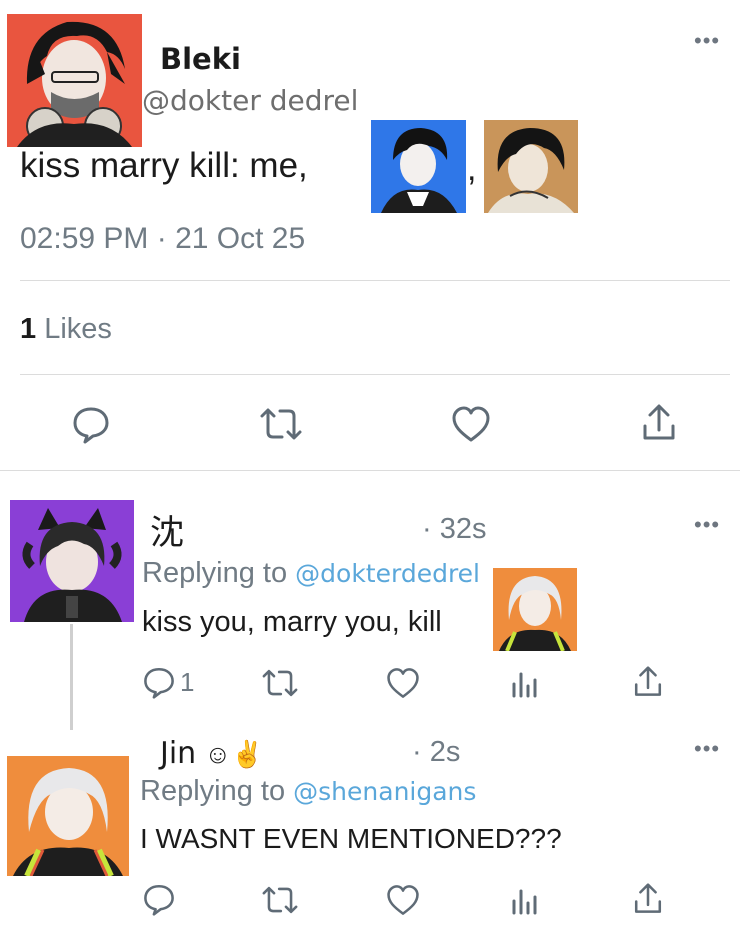 Image resolution: width=740 pixels, height=925 pixels. I want to click on reply1-reply-count: 1, so click(187, 682).